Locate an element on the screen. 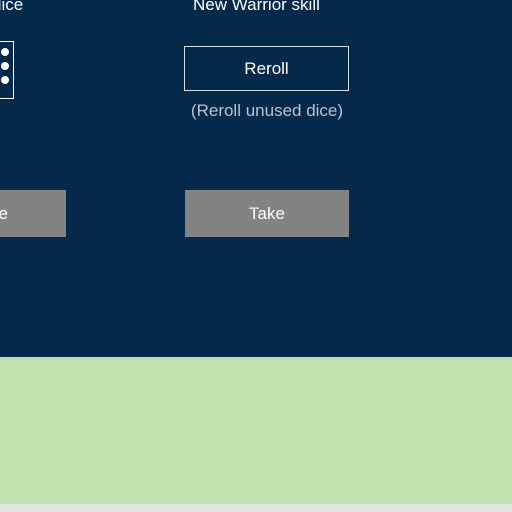 The image size is (512, 512). take-button: Take is located at coordinates (267, 213).